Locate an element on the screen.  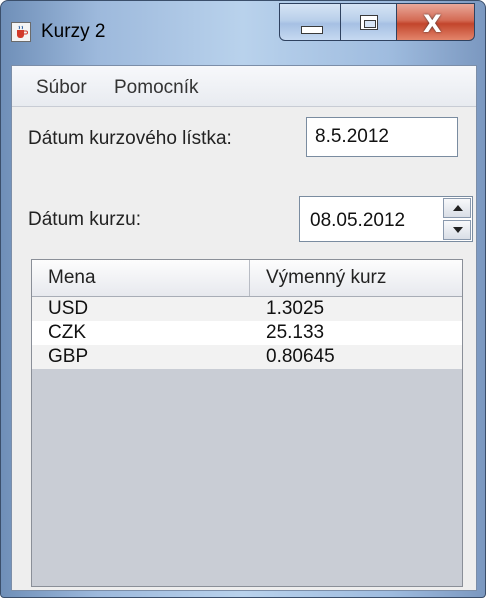
menu-item-pomocnik: Pomocník is located at coordinates (156, 88).